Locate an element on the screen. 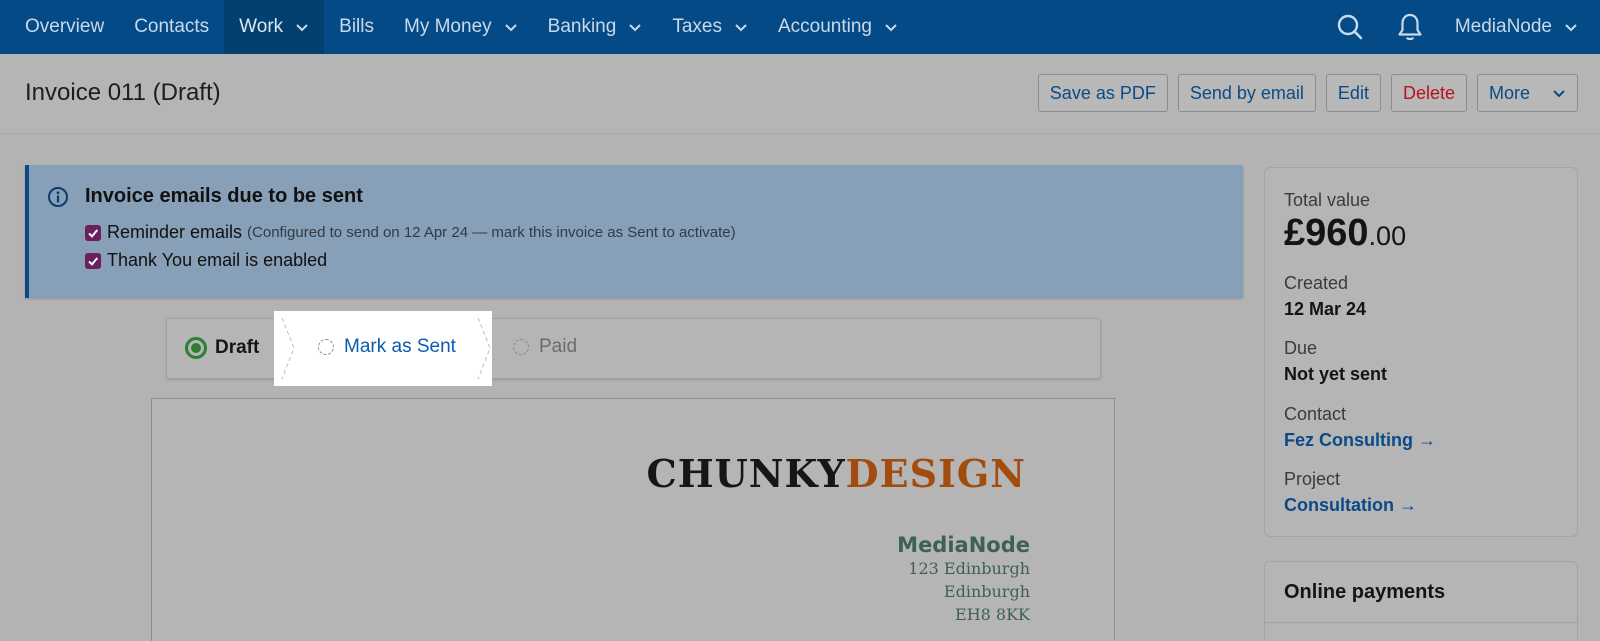 The width and height of the screenshot is (1600, 641). nav-label: Banking is located at coordinates (582, 26).